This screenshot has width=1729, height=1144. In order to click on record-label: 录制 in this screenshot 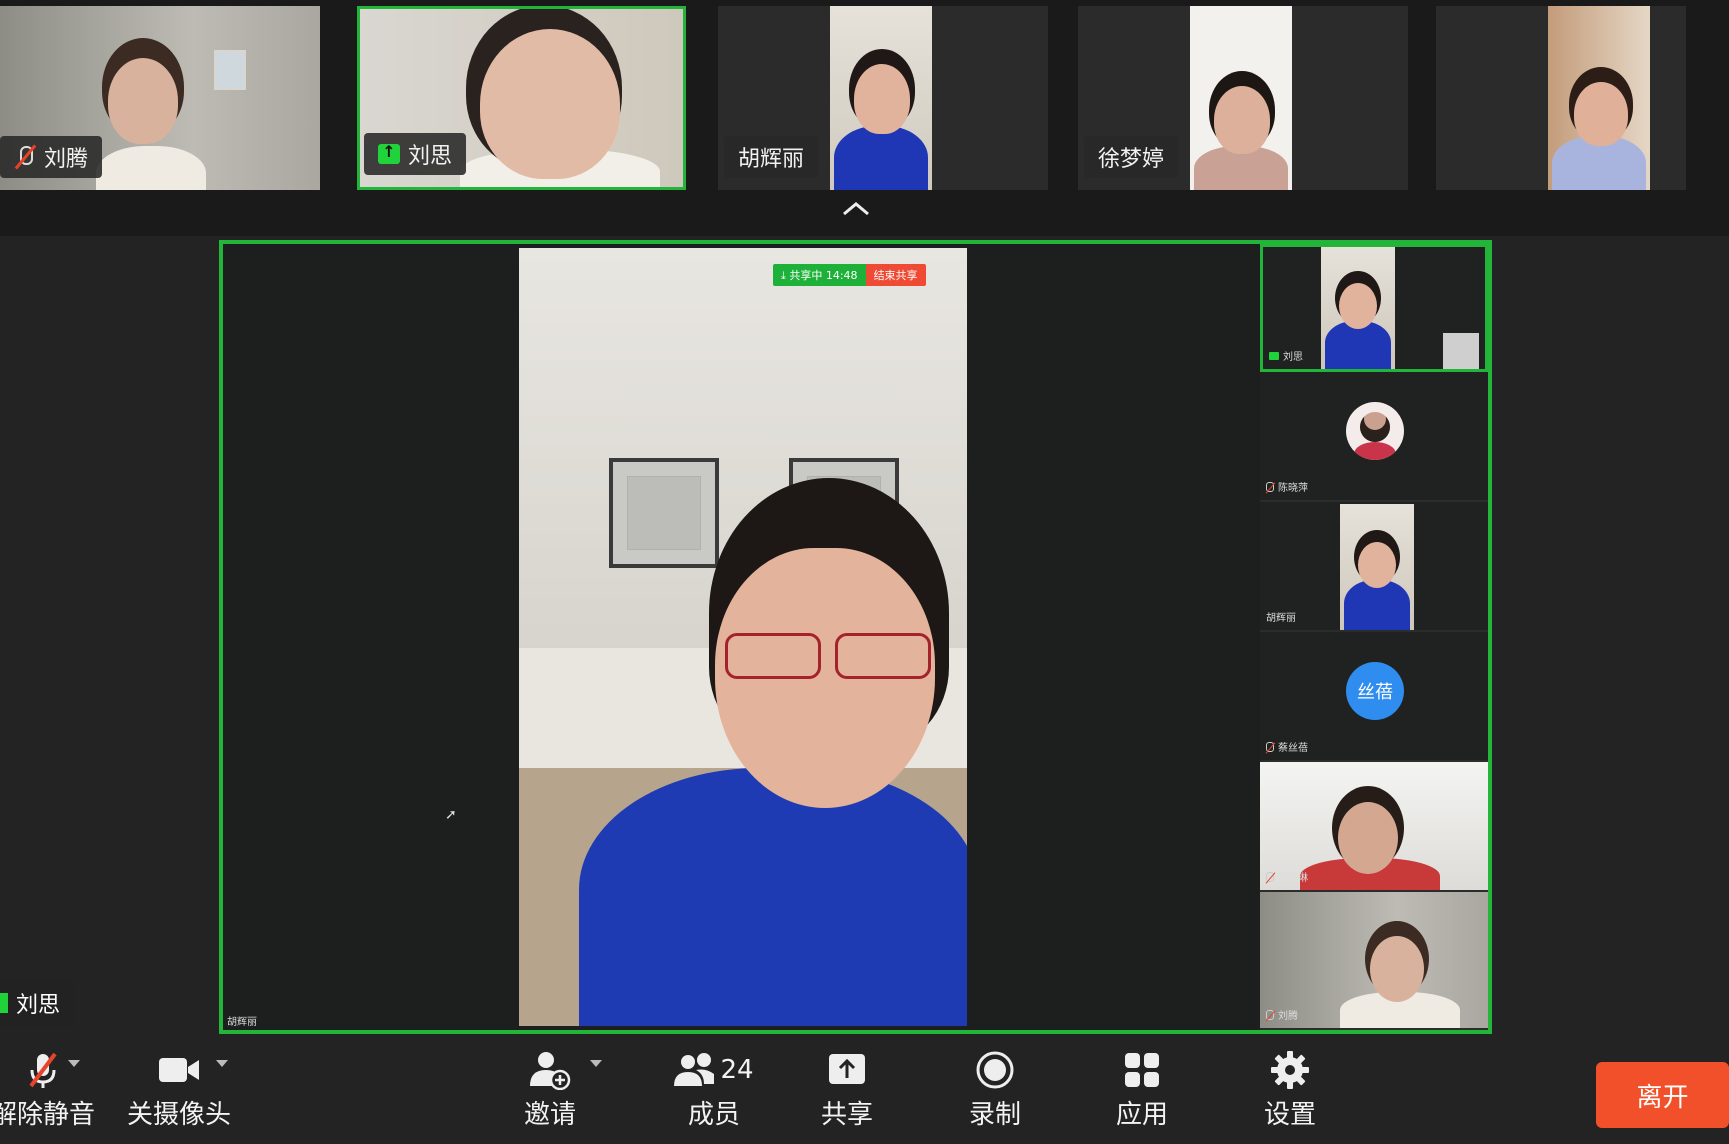, I will do `click(994, 1115)`.